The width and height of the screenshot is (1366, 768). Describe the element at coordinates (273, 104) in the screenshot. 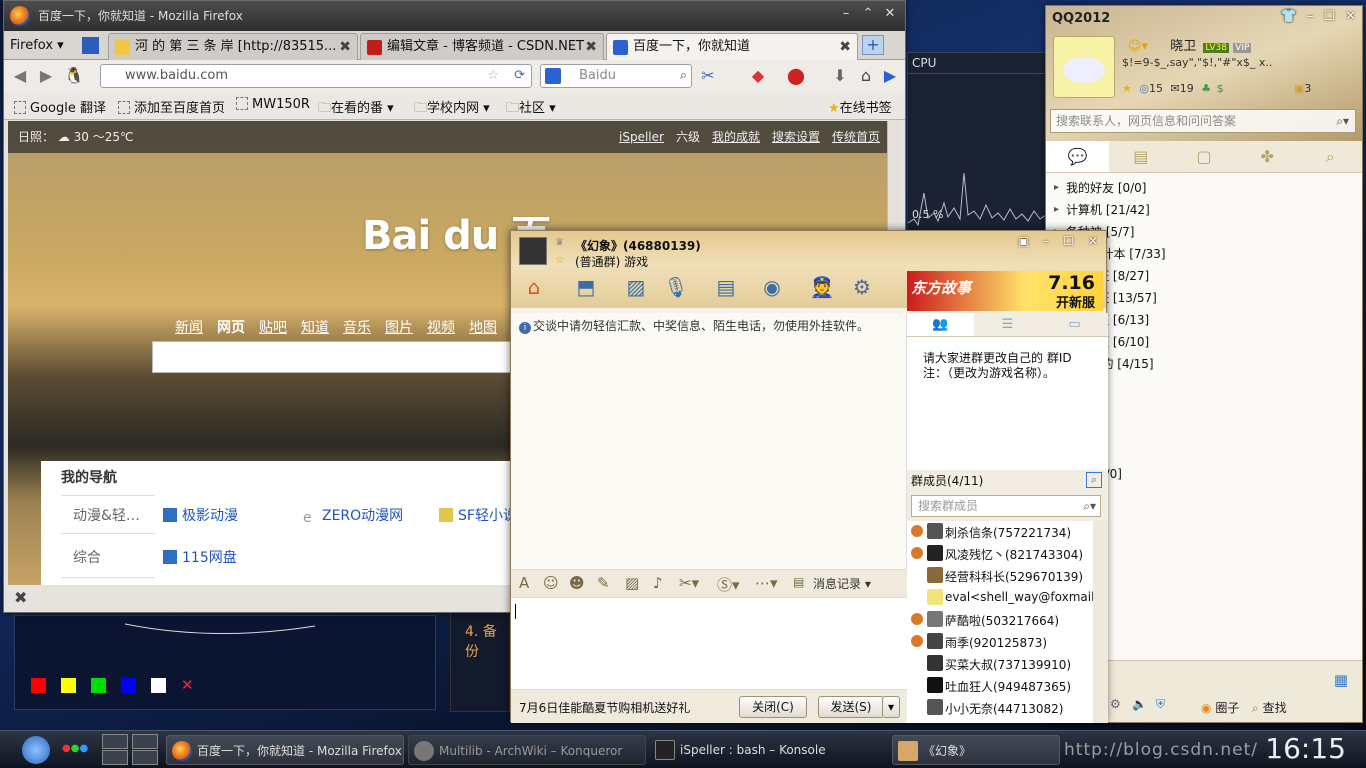

I see `bookmark-mw150r: MW150R` at that location.